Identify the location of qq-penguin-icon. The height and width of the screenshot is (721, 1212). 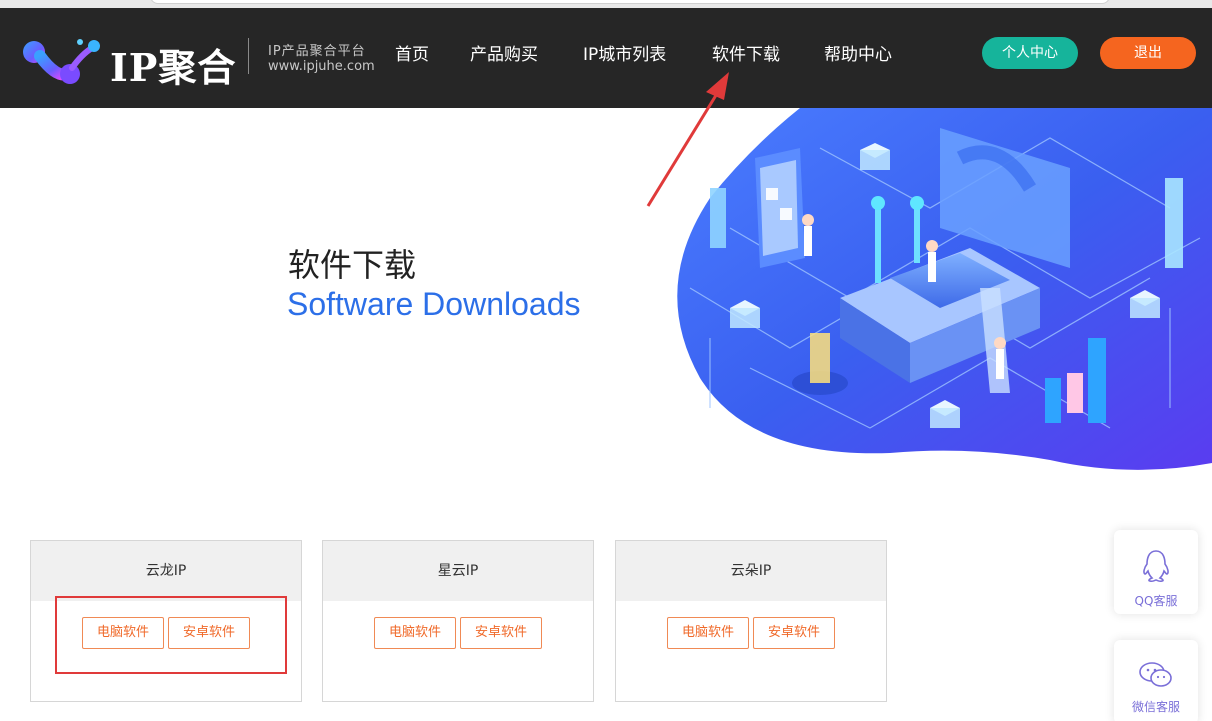
(1156, 566).